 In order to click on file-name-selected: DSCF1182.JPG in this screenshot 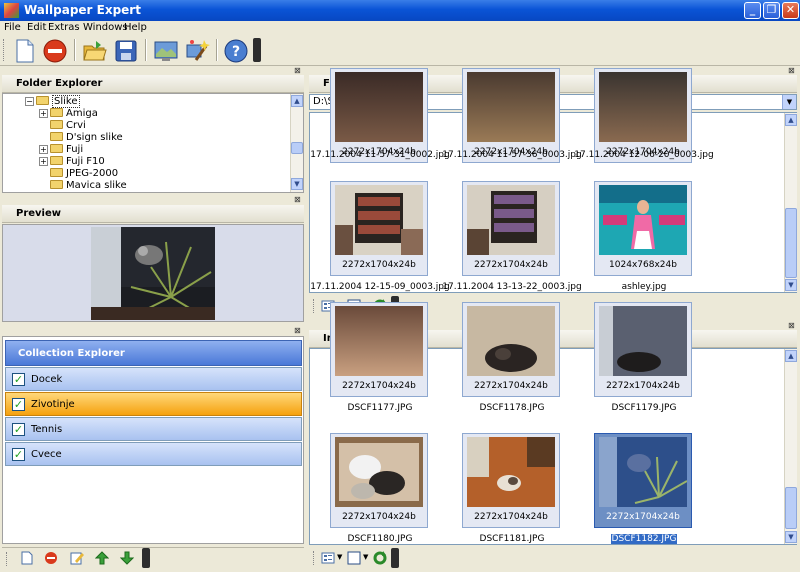, I will do `click(644, 539)`.